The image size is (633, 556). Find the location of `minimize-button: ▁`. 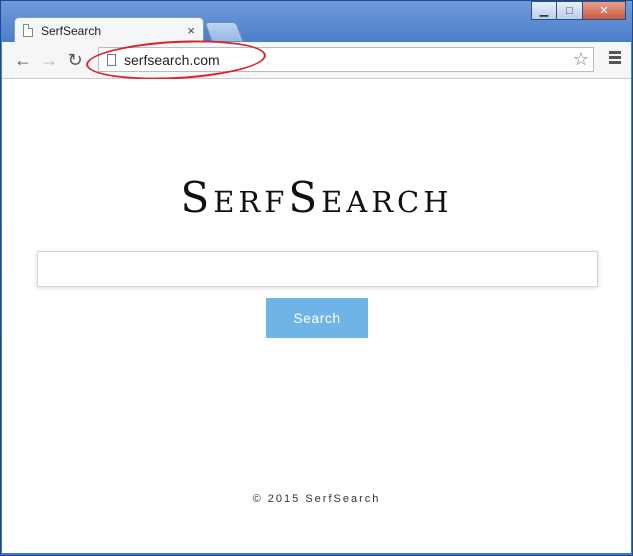

minimize-button: ▁ is located at coordinates (544, 10).